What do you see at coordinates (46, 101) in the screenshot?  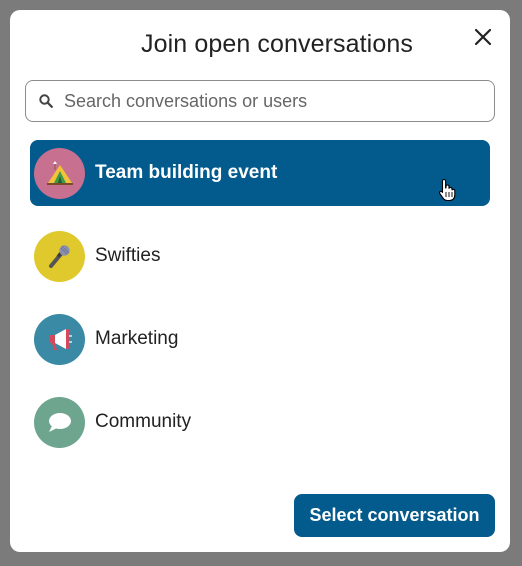 I see `search-icon` at bounding box center [46, 101].